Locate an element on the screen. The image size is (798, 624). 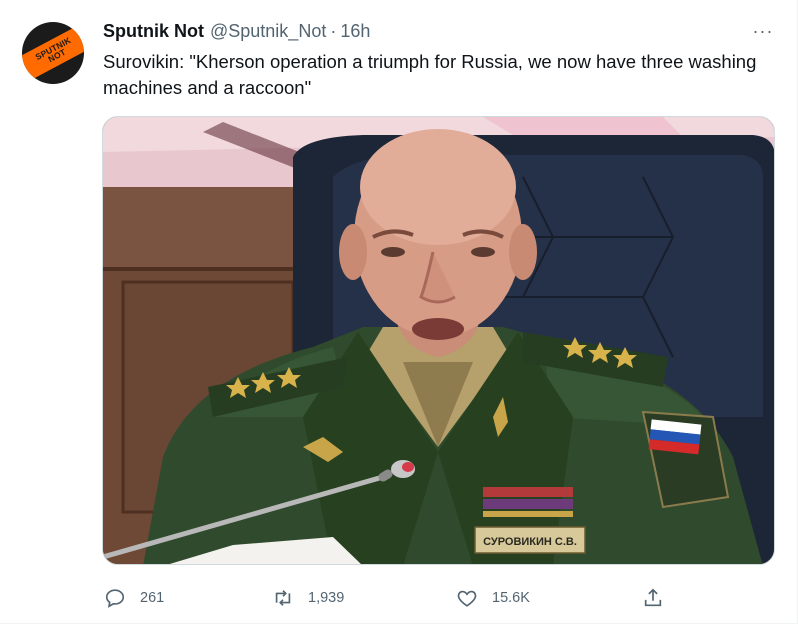
like-button: 15.6K is located at coordinates (493, 598).